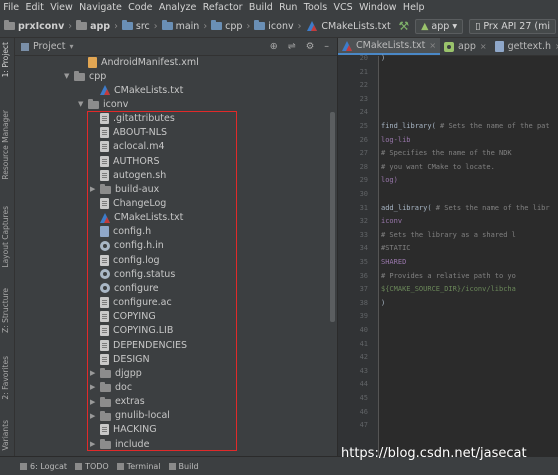 Image resolution: width=558 pixels, height=475 pixels. I want to click on editor-tab: app ×, so click(465, 46).